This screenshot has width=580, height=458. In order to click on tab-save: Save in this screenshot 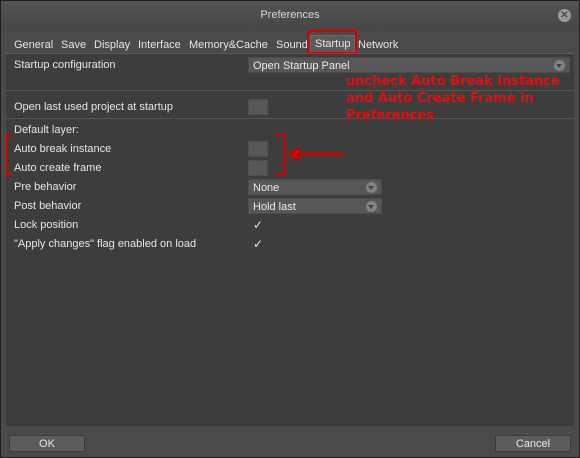, I will do `click(73, 45)`.